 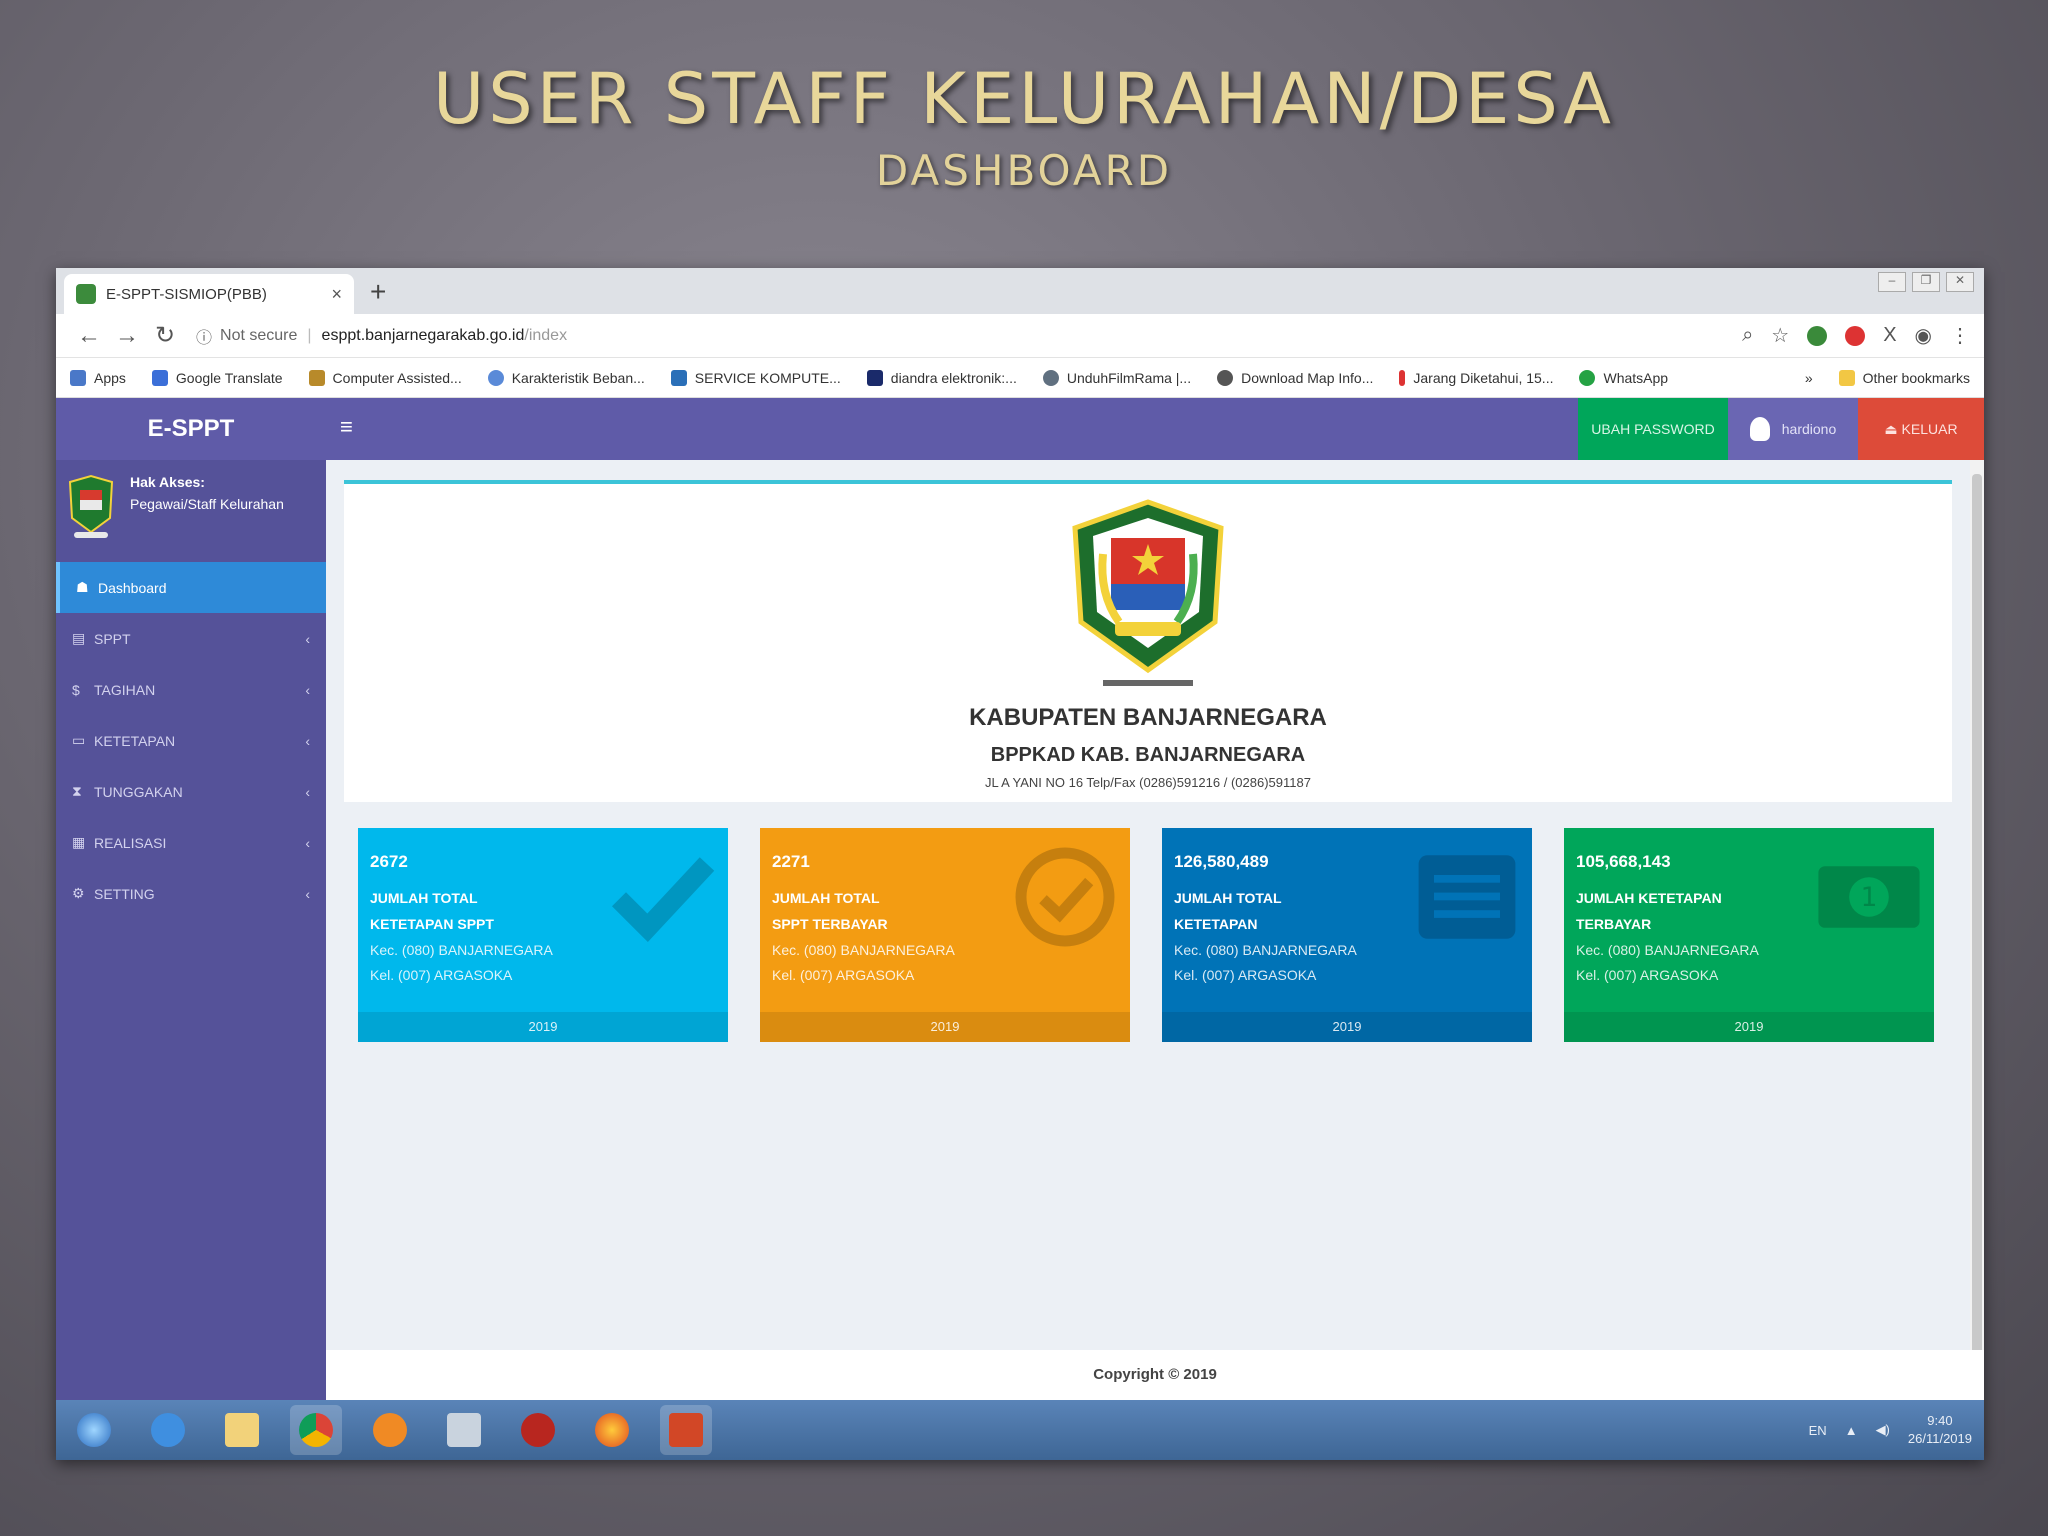 What do you see at coordinates (1977, 927) in the screenshot?
I see `scrollbar-thumb` at bounding box center [1977, 927].